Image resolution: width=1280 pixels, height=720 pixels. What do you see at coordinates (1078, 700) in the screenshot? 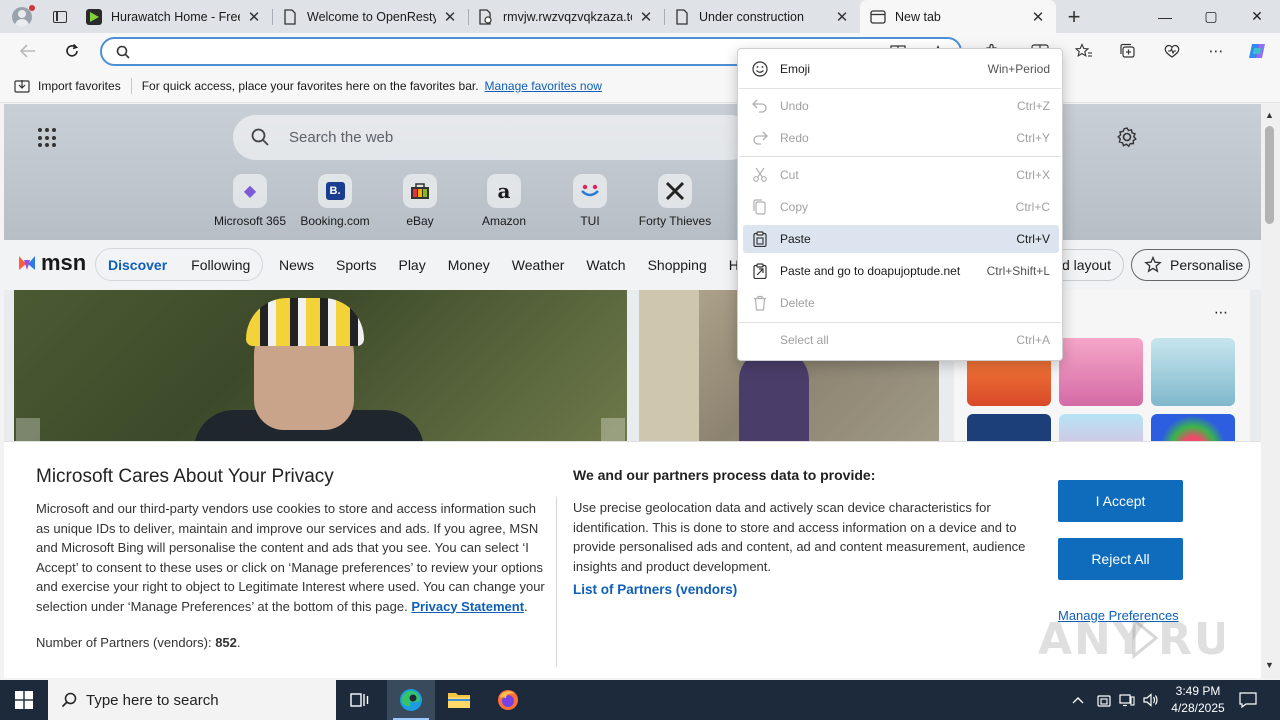
I see `tray-overflow-chevron-icon` at bounding box center [1078, 700].